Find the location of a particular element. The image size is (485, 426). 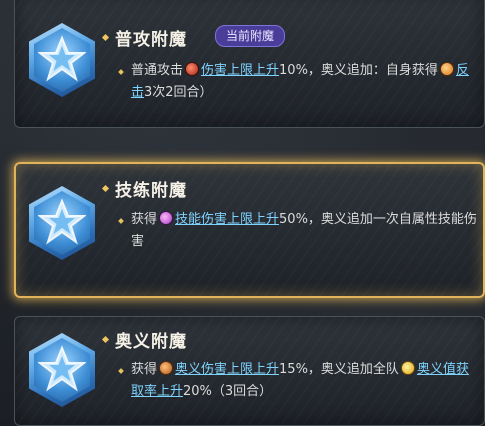

desc-text: 20%（3回合） is located at coordinates (228, 391).